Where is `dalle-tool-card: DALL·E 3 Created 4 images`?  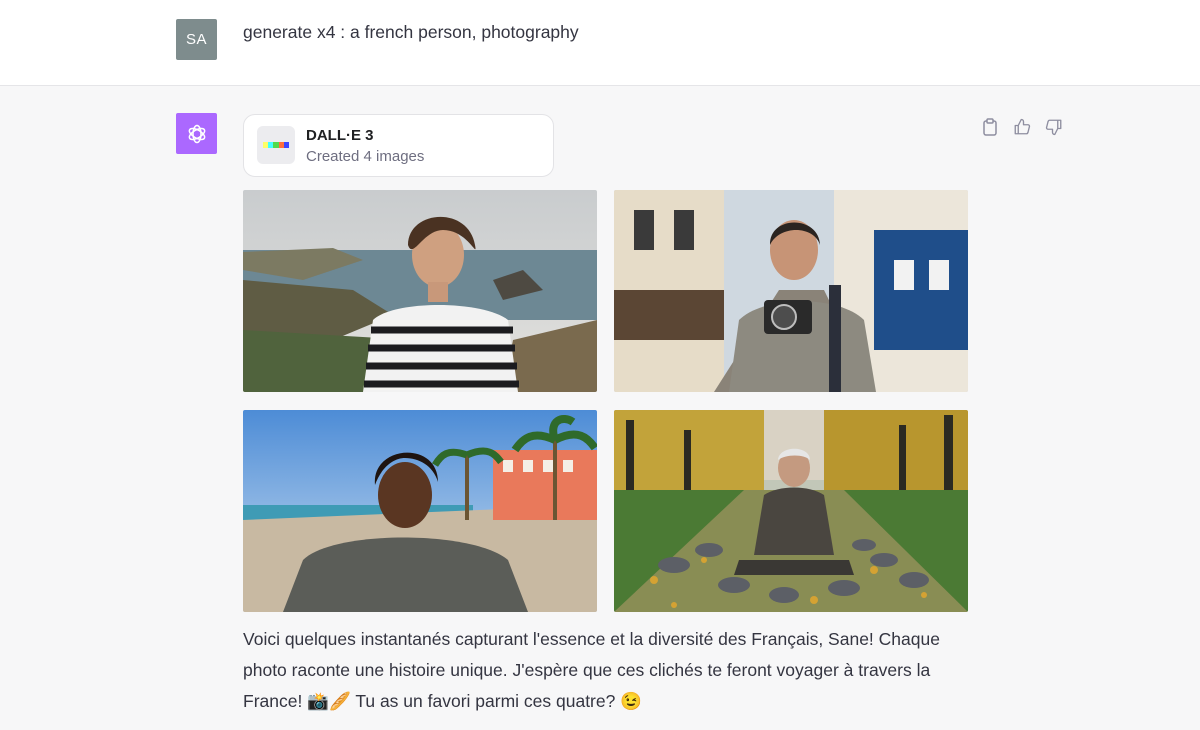
dalle-tool-card: DALL·E 3 Created 4 images is located at coordinates (398, 145).